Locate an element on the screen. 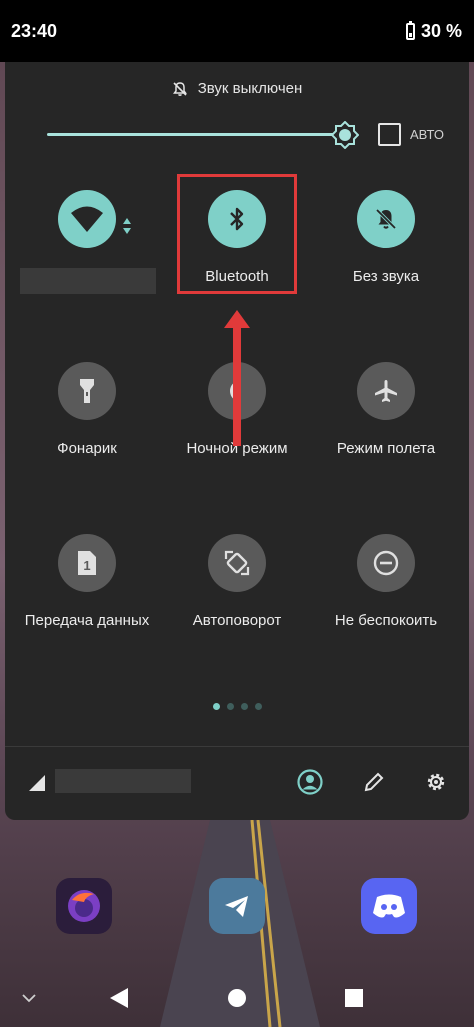  brightness-slider is located at coordinates (203, 135).